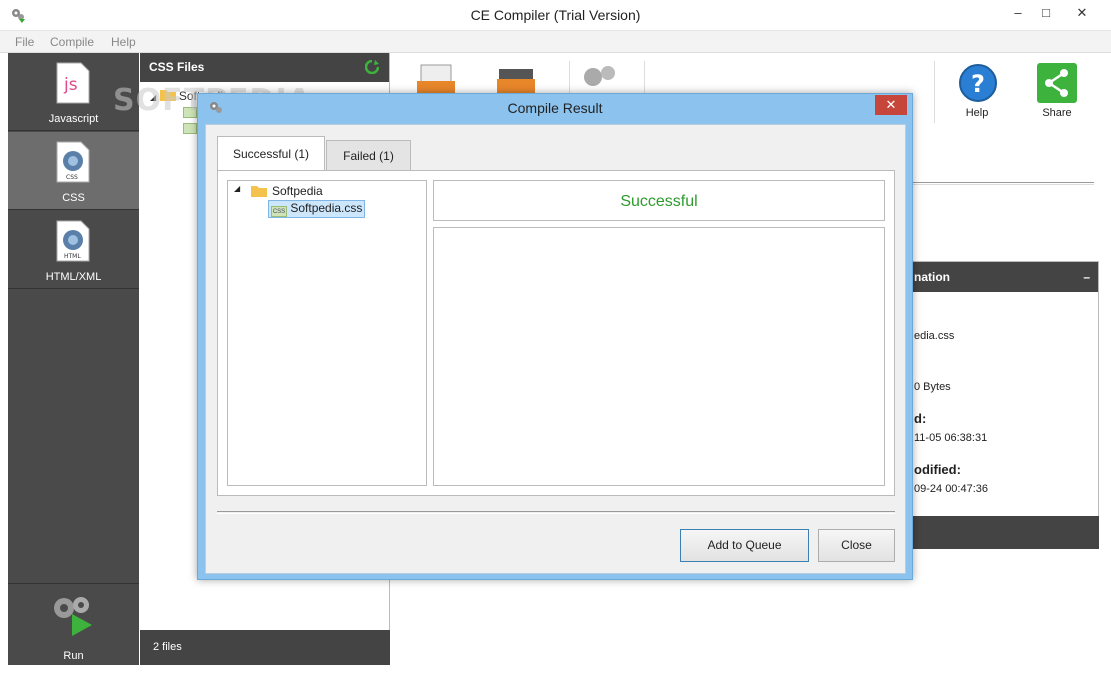 The height and width of the screenshot is (673, 1111). What do you see at coordinates (73, 277) in the screenshot?
I see `nav-label-html-xml: HTML/XML` at bounding box center [73, 277].